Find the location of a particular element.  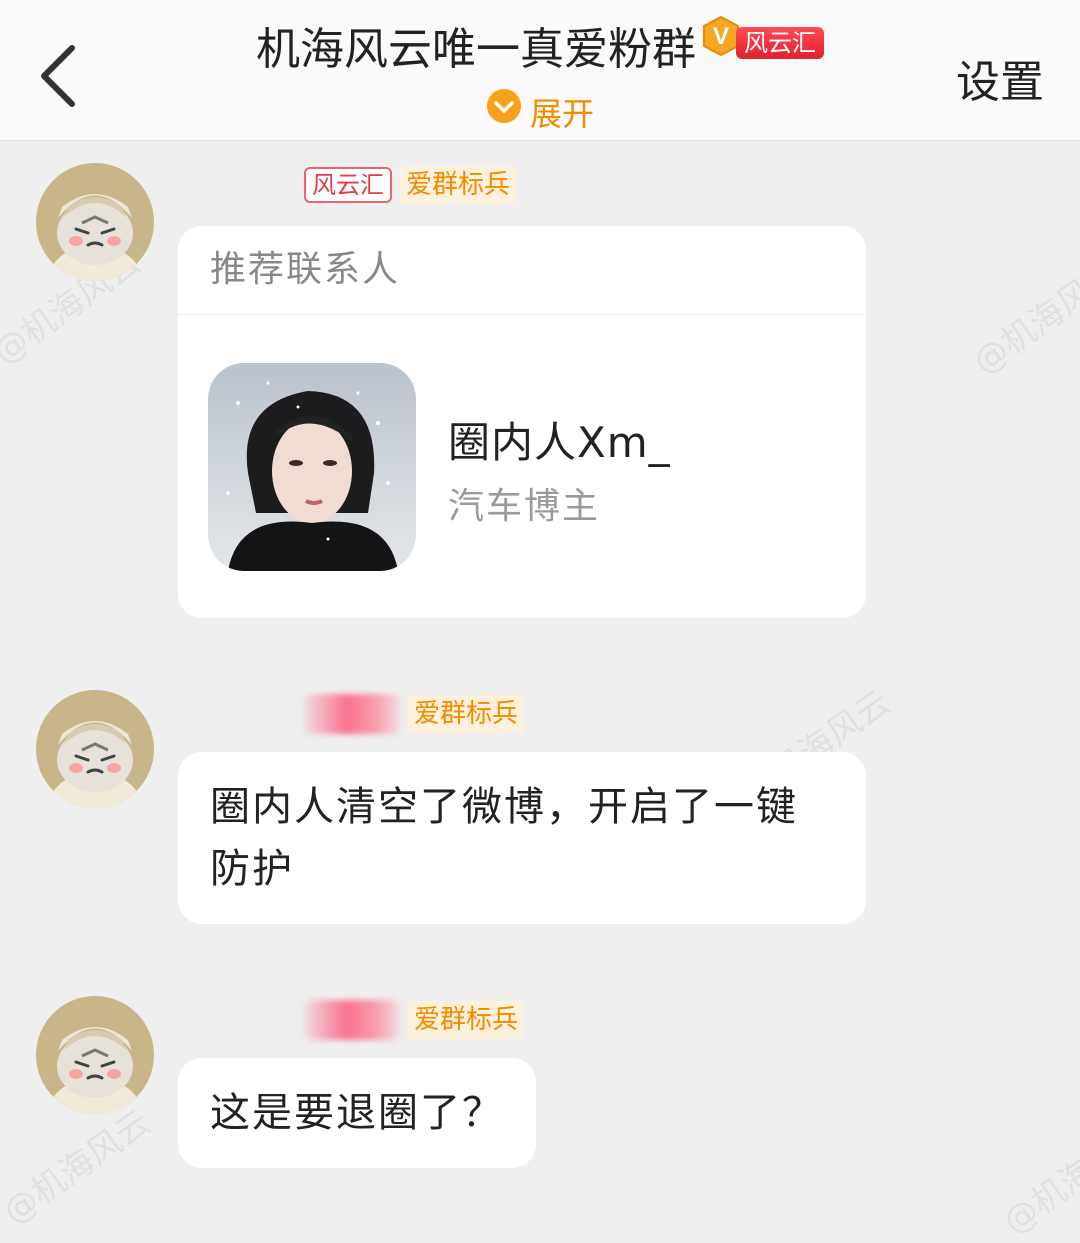

contact-description: 汽车博主 is located at coordinates (524, 506).